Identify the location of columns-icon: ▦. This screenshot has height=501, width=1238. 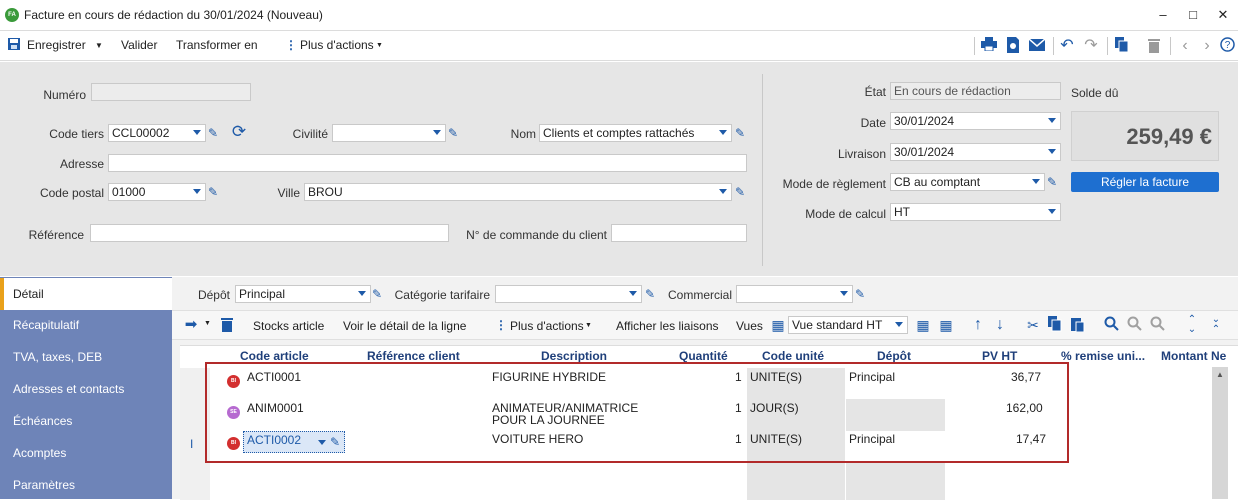
(923, 325).